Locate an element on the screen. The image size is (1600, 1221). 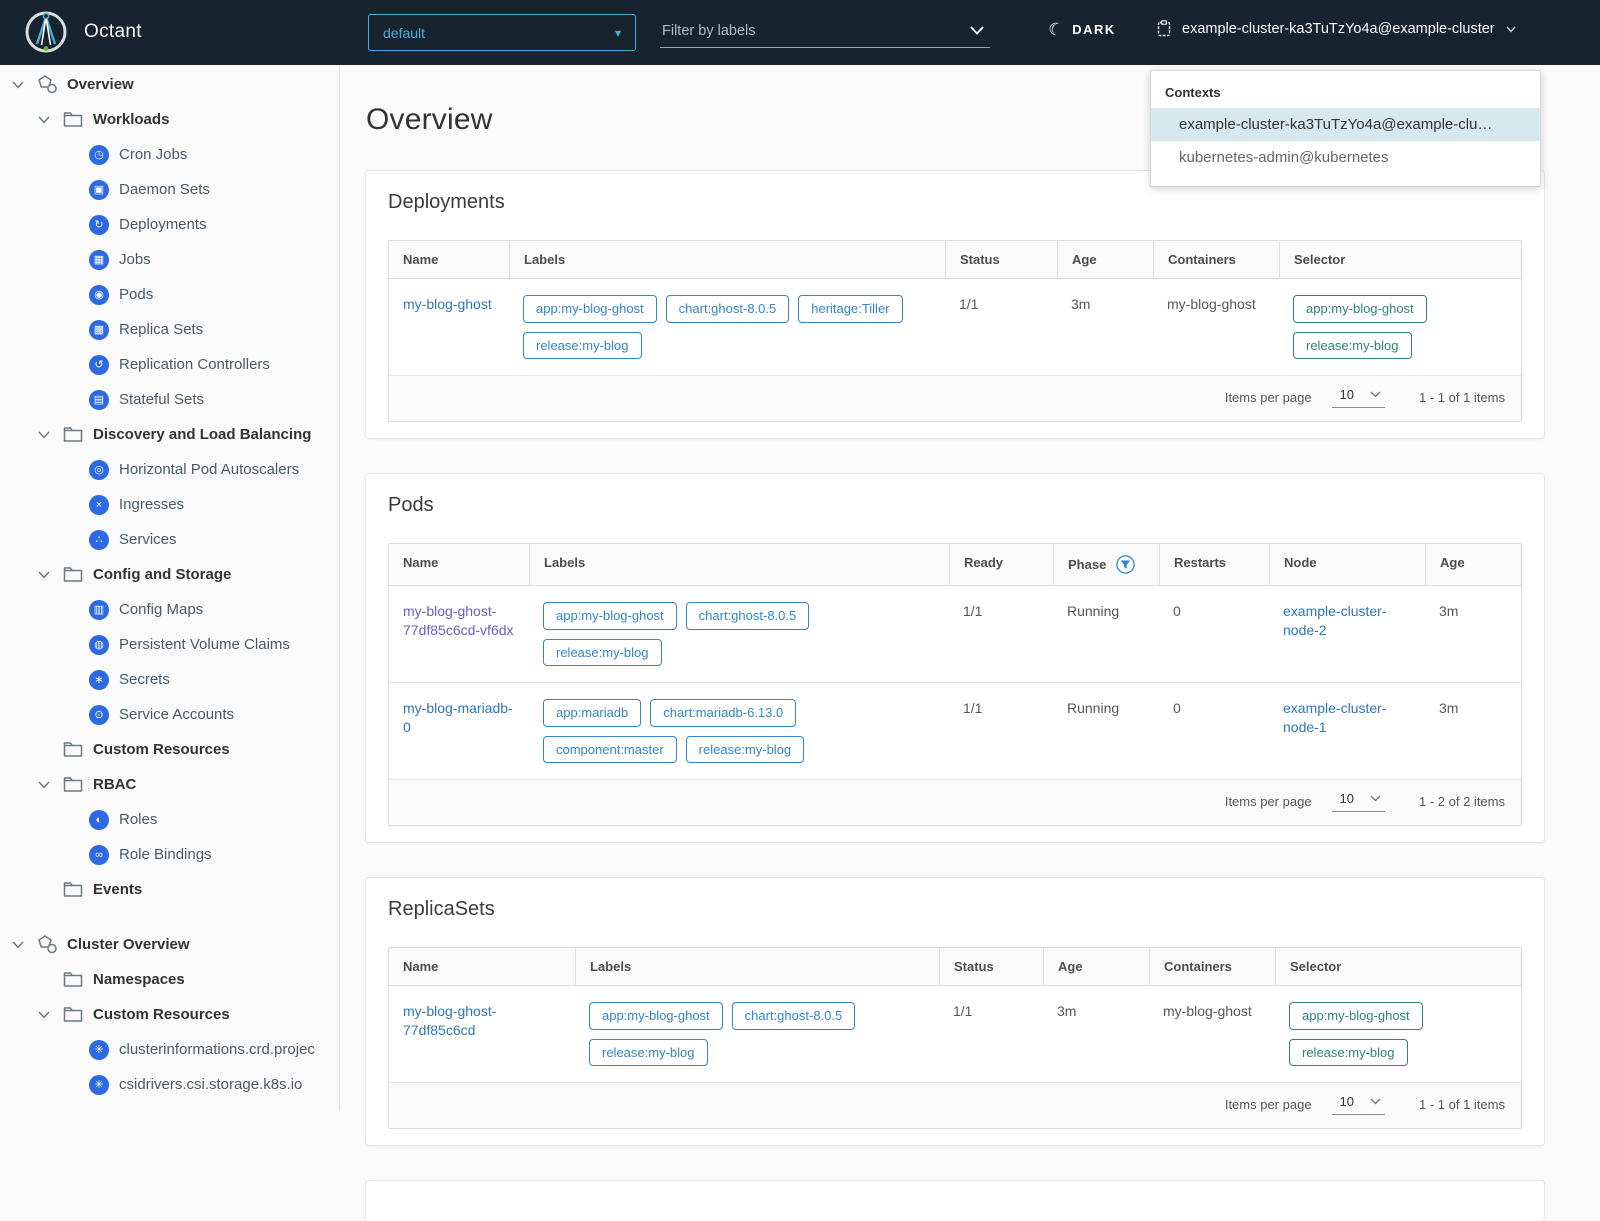
chevron-placeholder is located at coordinates (44, 980).